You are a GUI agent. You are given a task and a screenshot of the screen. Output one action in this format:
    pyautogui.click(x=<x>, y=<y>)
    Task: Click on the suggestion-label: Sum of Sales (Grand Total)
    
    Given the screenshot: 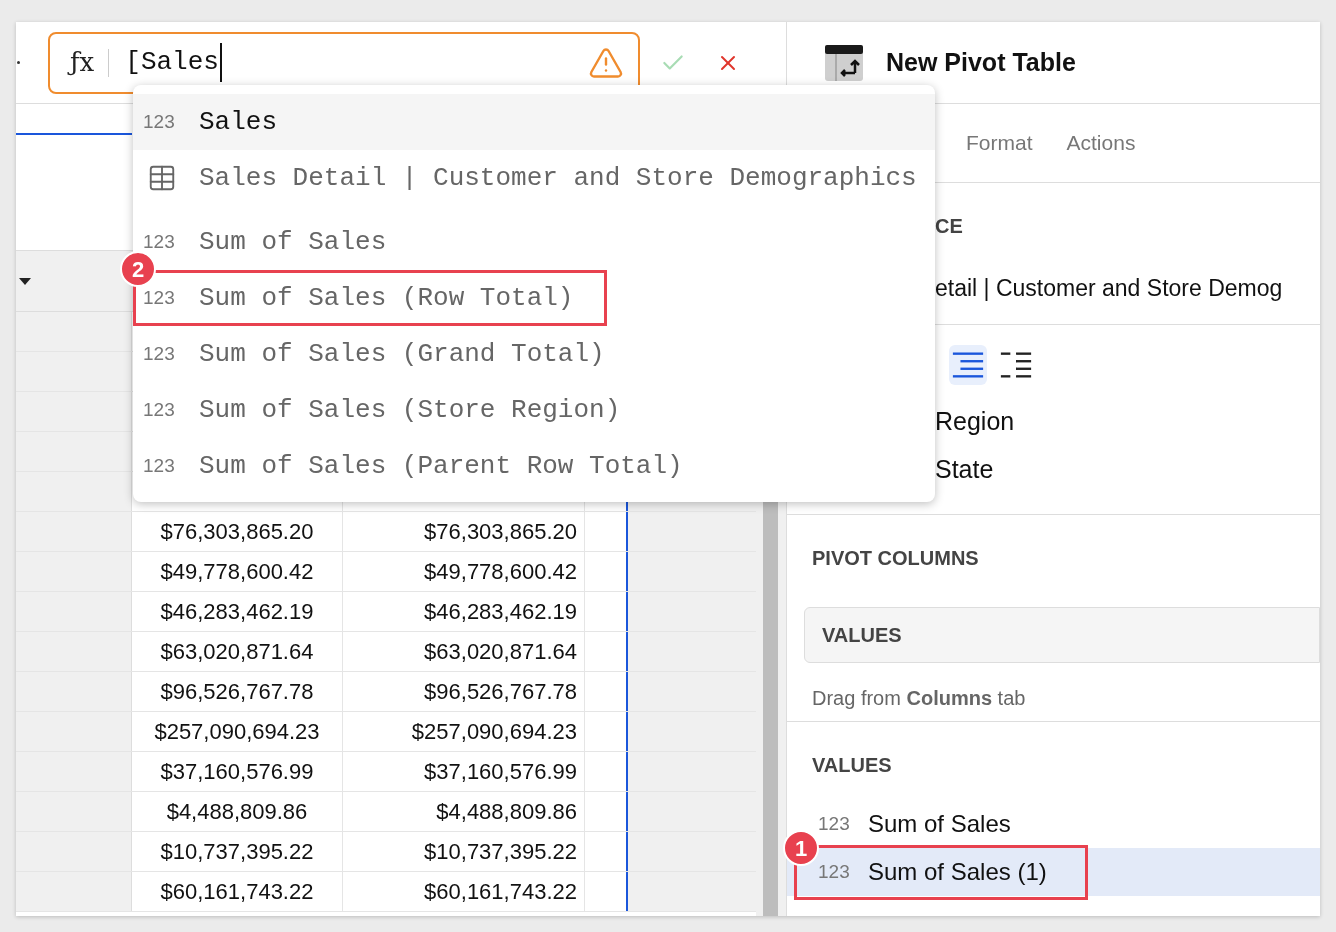 What is the action you would take?
    pyautogui.click(x=402, y=354)
    